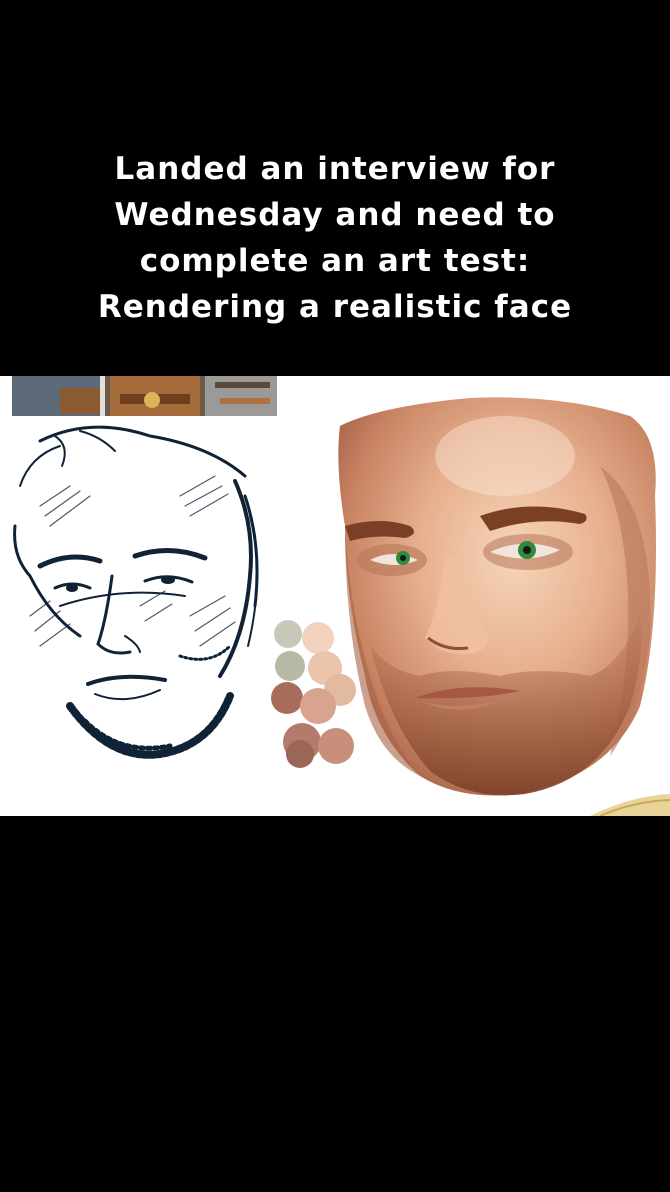 Image resolution: width=670 pixels, height=1192 pixels. Describe the element at coordinates (313, 694) in the screenshot. I see `color-swatches-icon` at that location.